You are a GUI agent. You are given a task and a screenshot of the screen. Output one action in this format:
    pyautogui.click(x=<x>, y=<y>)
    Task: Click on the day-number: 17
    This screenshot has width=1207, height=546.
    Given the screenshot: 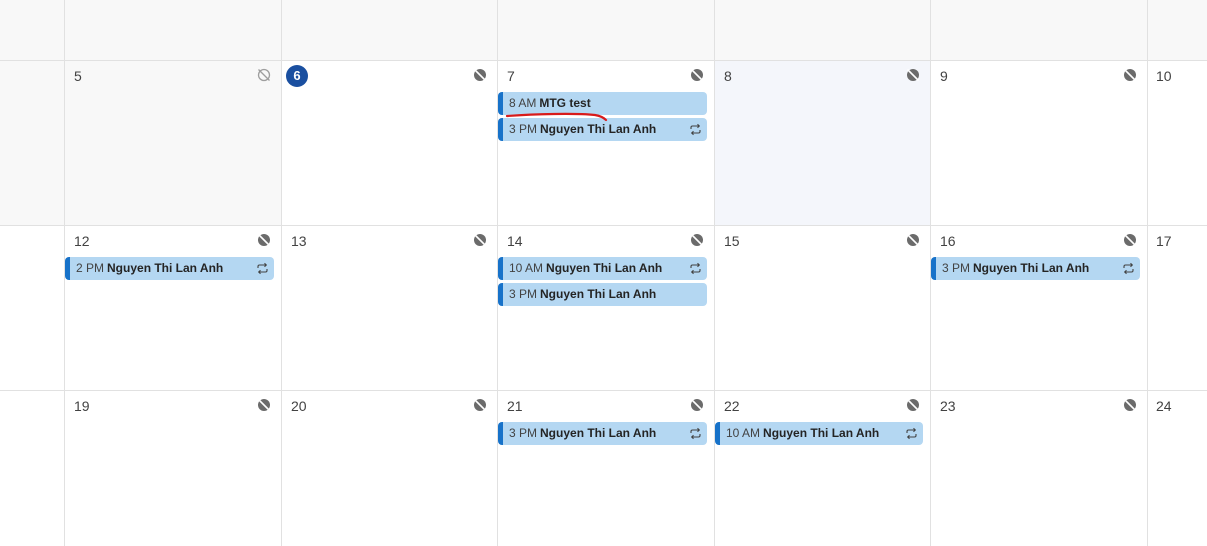 What is the action you would take?
    pyautogui.click(x=1164, y=241)
    